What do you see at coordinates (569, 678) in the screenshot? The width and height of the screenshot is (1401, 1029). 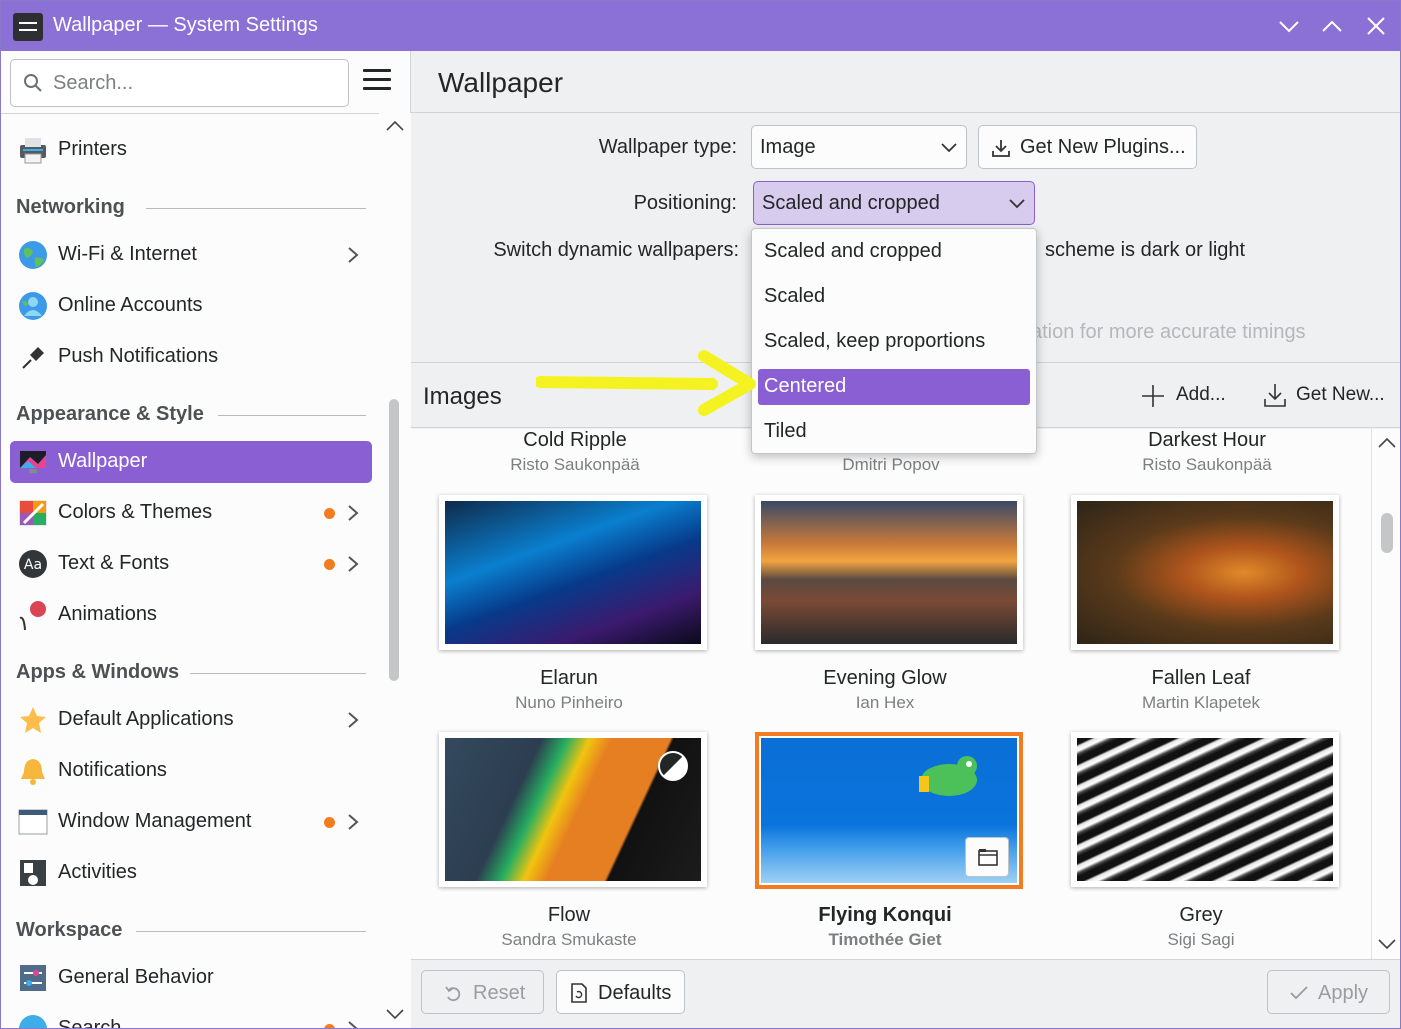 I see `wallpaper-name: Elarun` at bounding box center [569, 678].